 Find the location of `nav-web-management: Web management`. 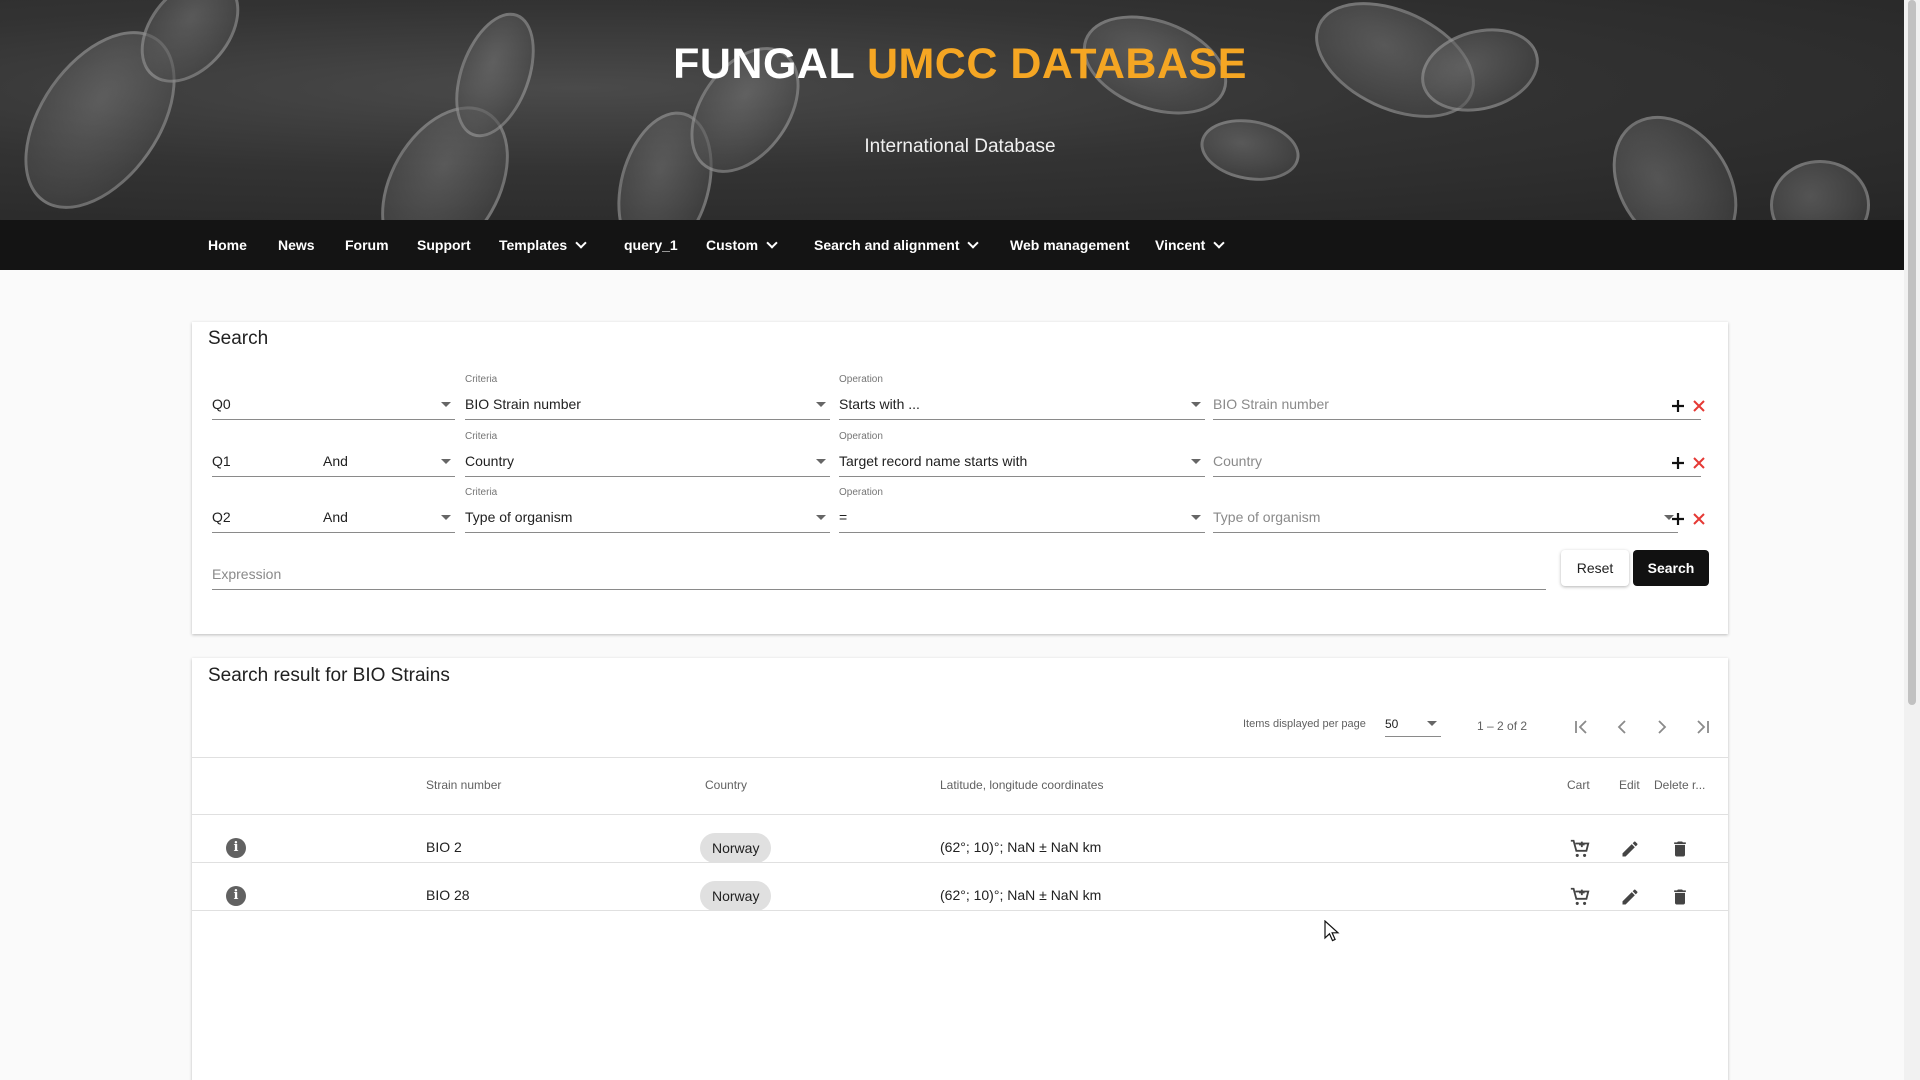

nav-web-management: Web management is located at coordinates (1070, 245).